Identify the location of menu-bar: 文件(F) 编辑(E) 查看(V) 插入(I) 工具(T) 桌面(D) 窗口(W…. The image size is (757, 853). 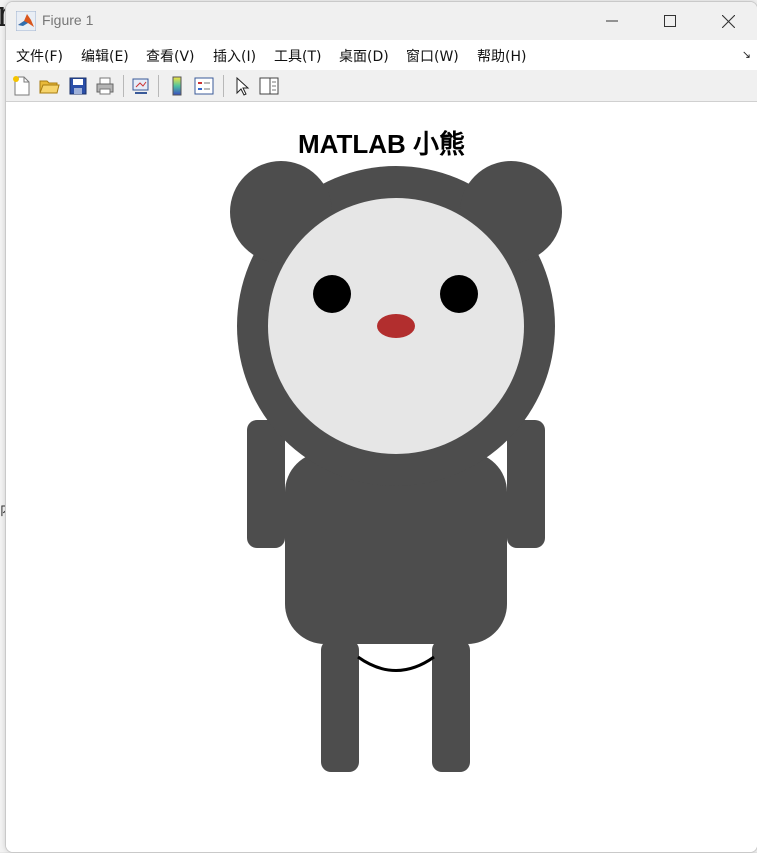
(381, 55).